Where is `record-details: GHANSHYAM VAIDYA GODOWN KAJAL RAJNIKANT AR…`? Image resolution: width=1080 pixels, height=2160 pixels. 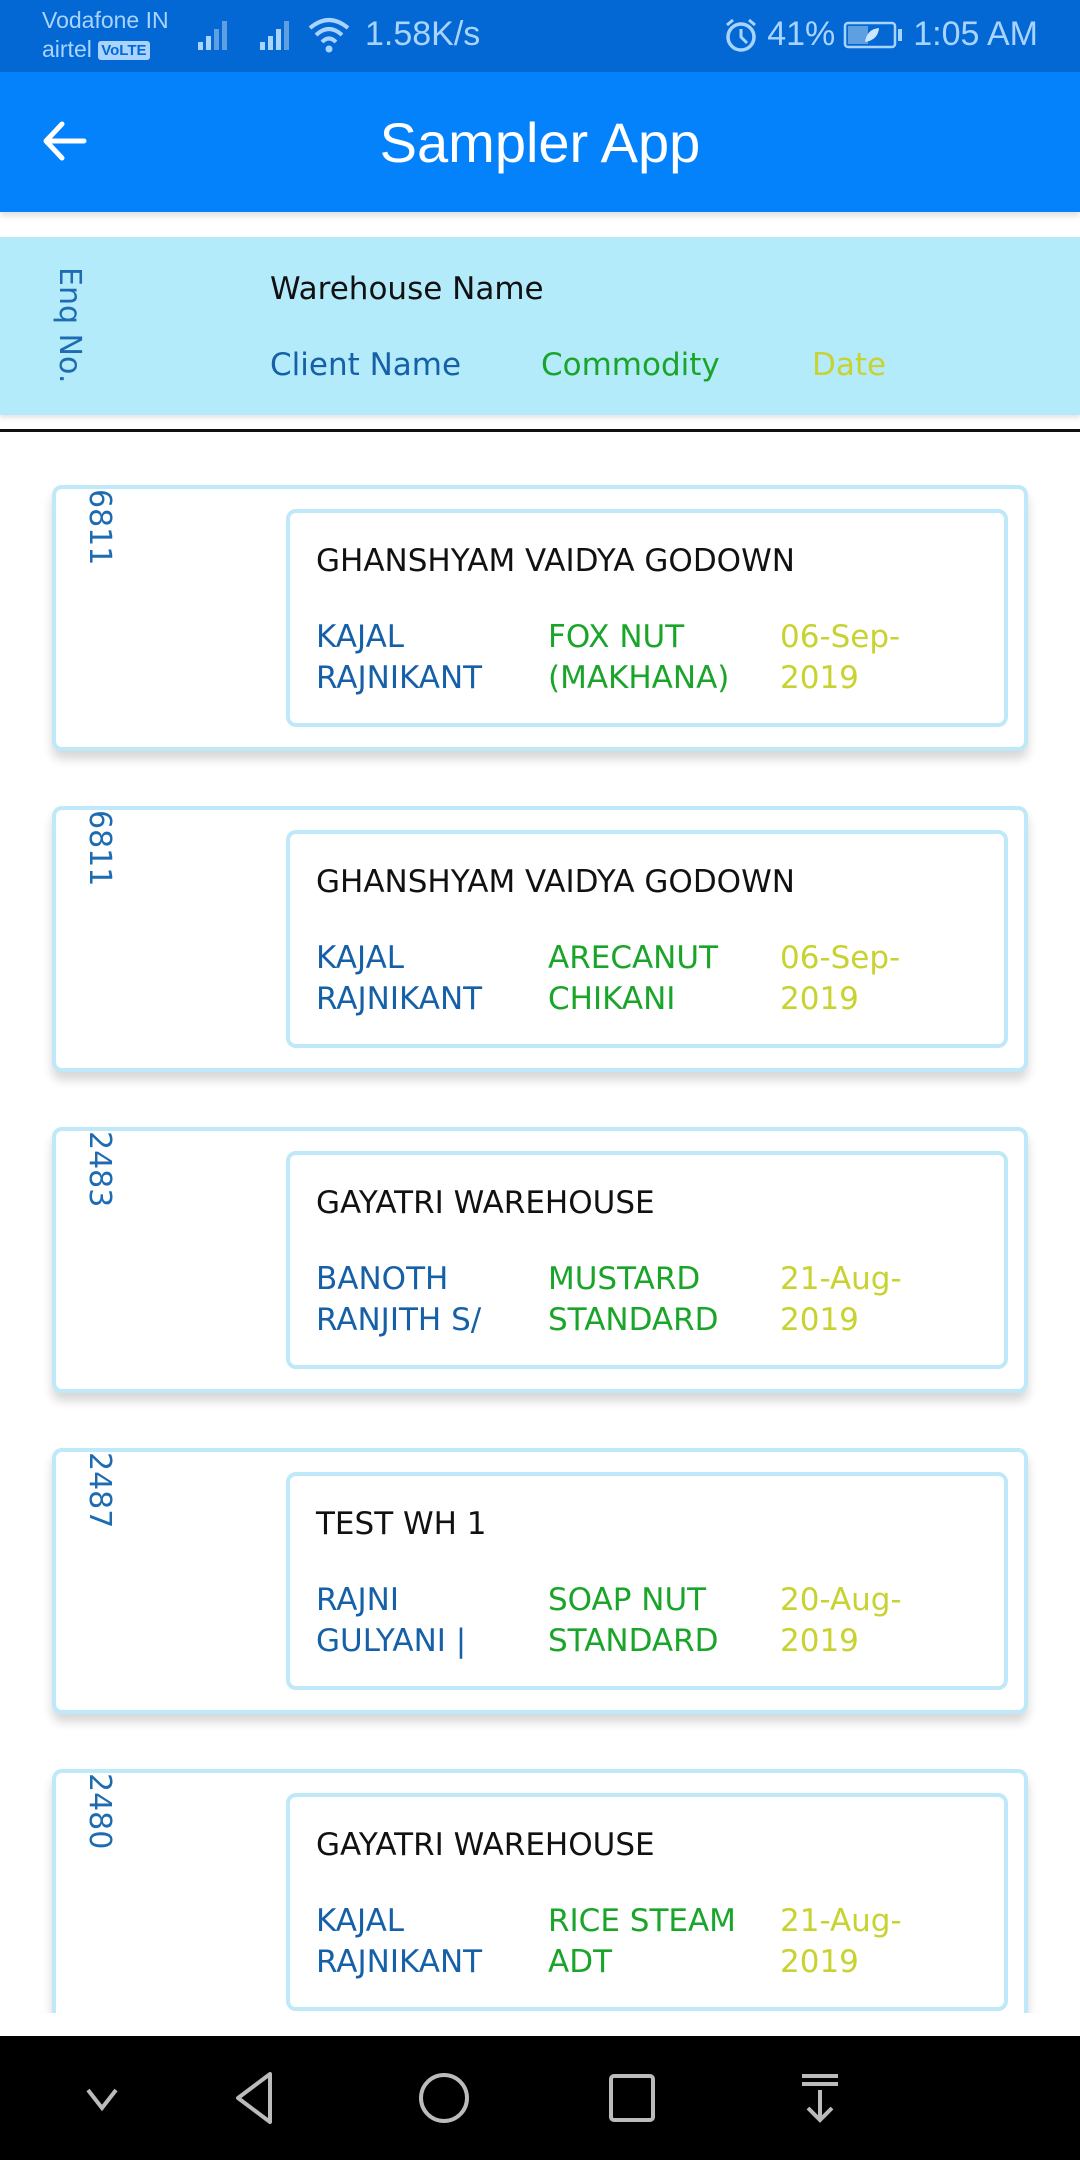
record-details: GHANSHYAM VAIDYA GODOWN KAJAL RAJNIKANT AR… is located at coordinates (647, 939).